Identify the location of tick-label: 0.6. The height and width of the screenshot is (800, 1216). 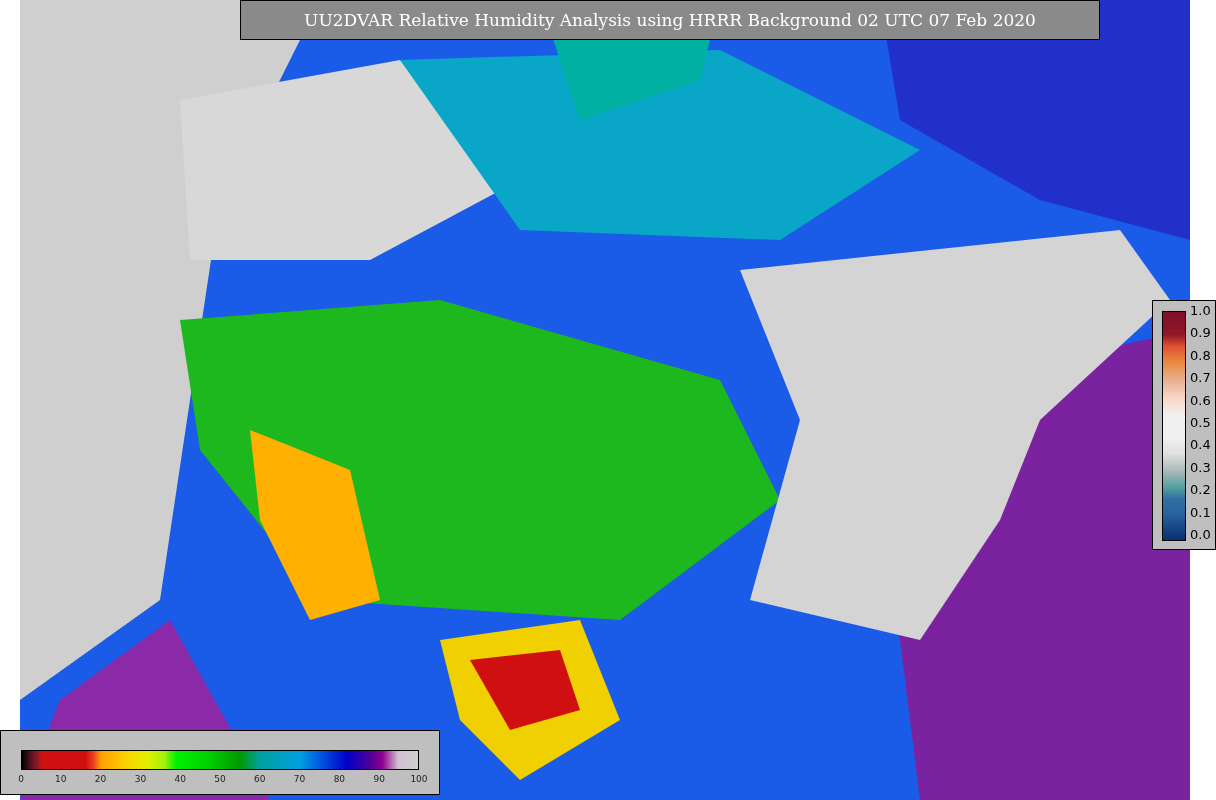
(1200, 400).